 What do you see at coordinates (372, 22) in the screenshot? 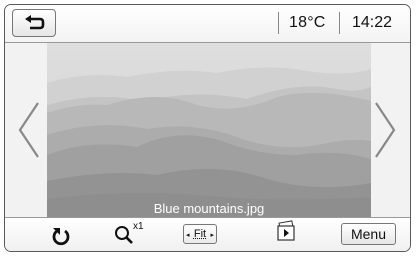
I see `clock: 14:22` at bounding box center [372, 22].